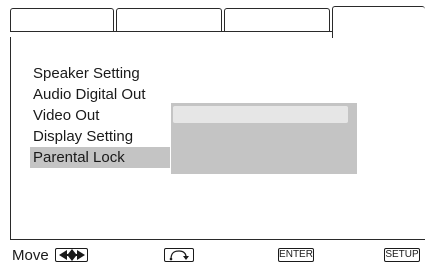  What do you see at coordinates (100, 73) in the screenshot?
I see `menu-item-speaker-setting: Speaker Setting` at bounding box center [100, 73].